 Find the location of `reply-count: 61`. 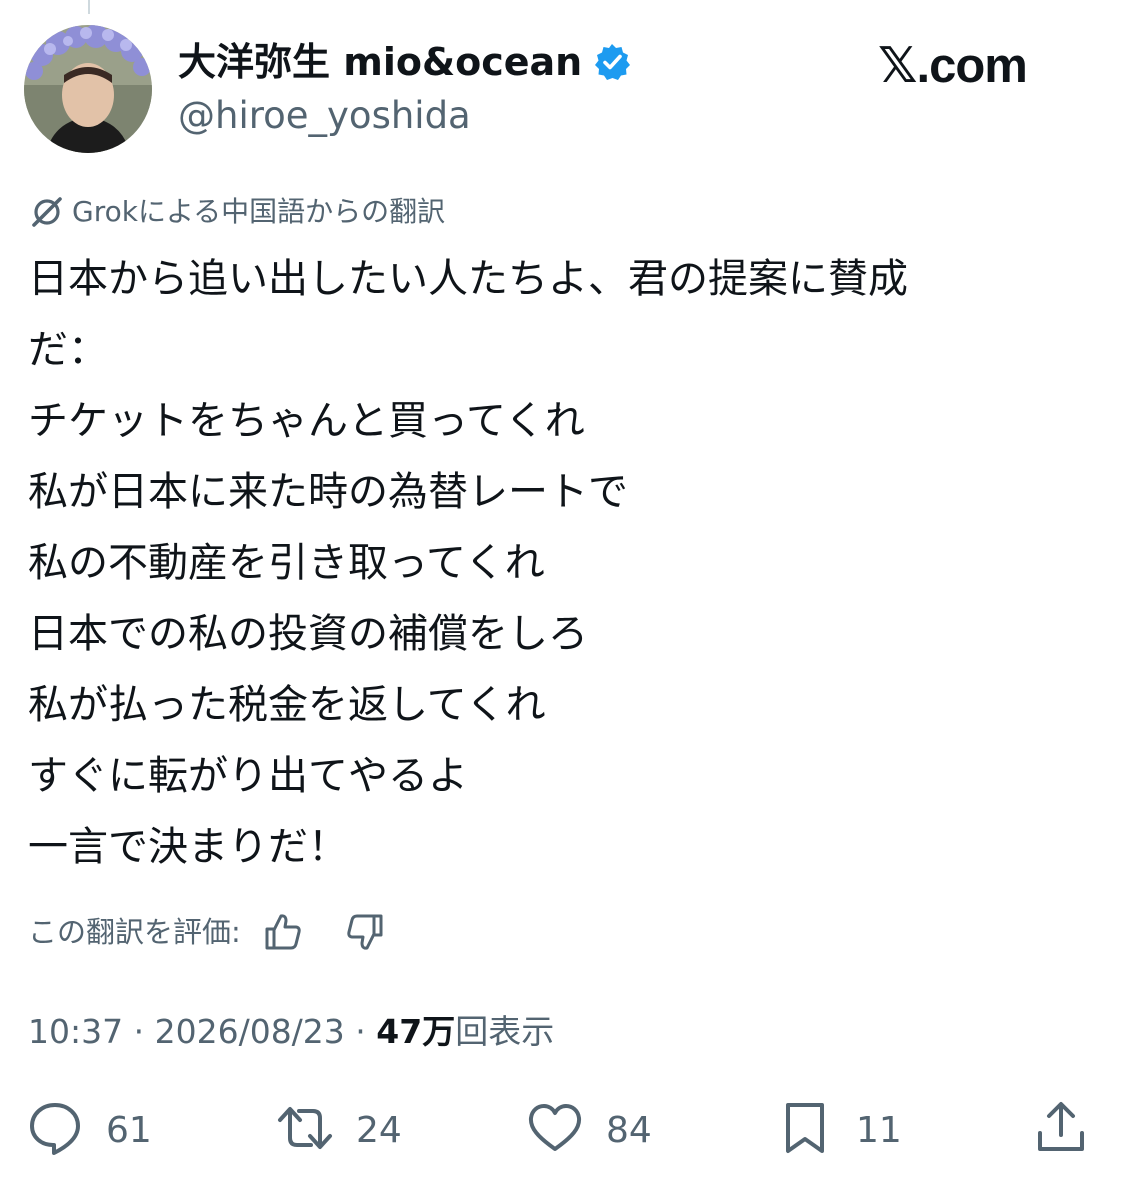

reply-count: 61 is located at coordinates (129, 1130).